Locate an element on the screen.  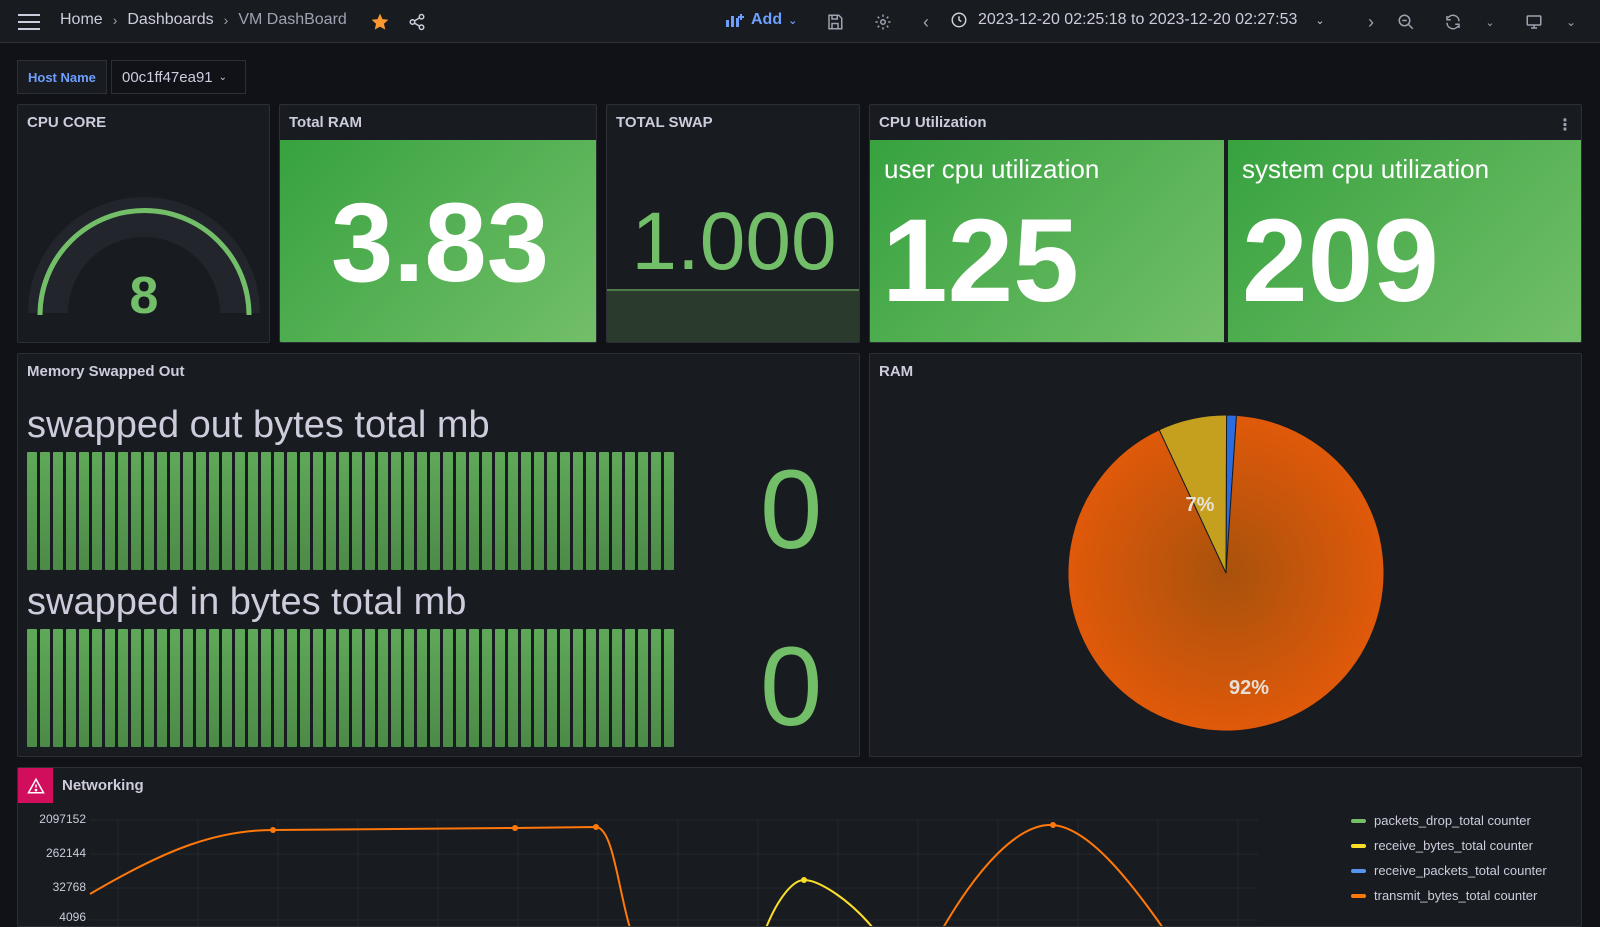
legend-item: transmit_bytes_total counter is located at coordinates (1449, 895).